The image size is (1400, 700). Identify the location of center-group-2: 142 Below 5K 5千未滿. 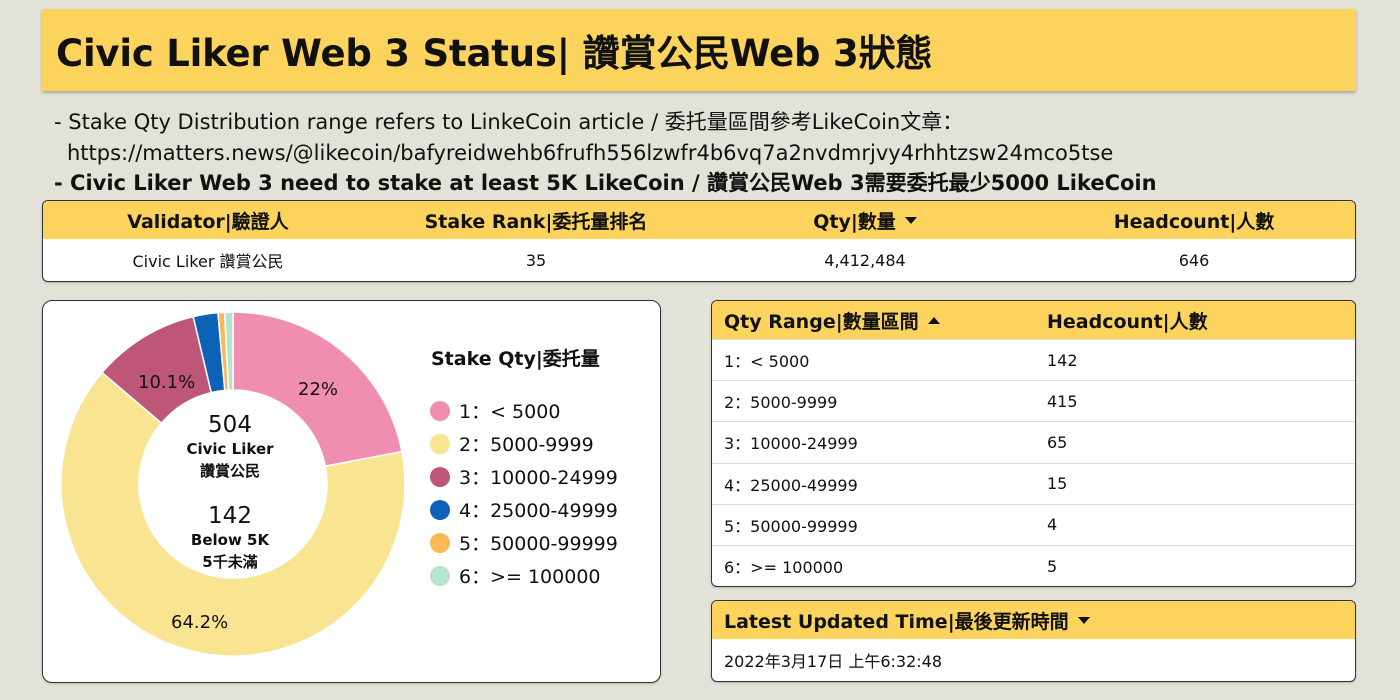
(230, 538).